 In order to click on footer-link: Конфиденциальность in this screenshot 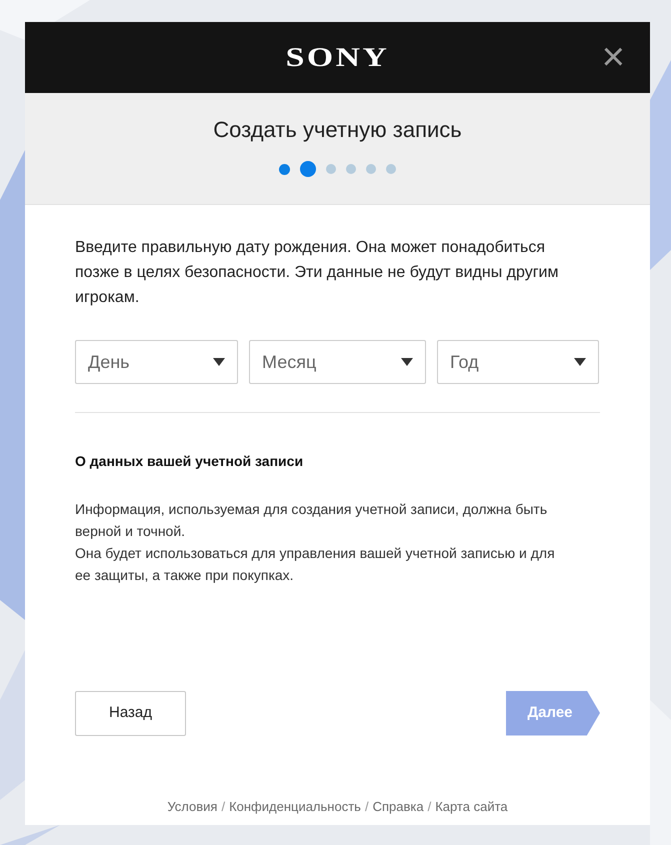, I will do `click(295, 806)`.